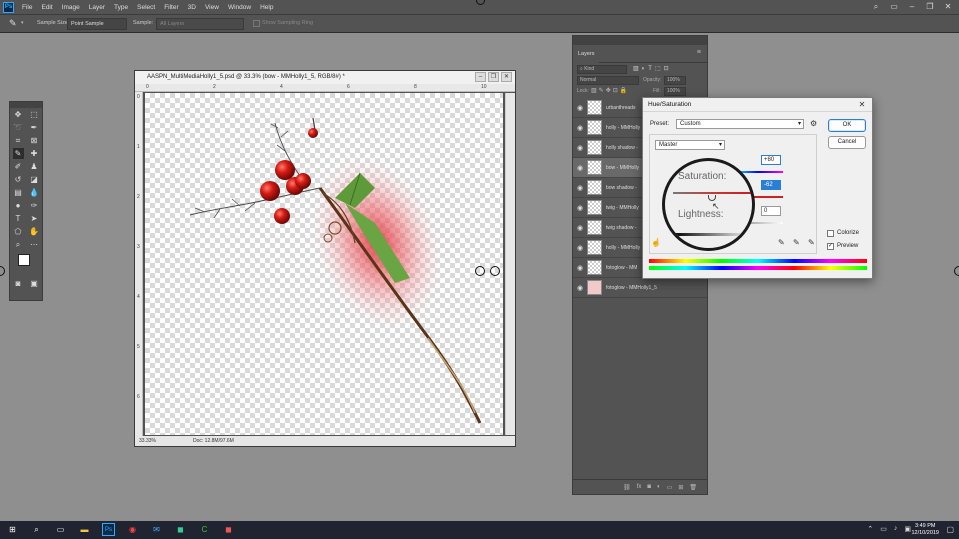  I want to click on notification-icon: ▢, so click(950, 529).